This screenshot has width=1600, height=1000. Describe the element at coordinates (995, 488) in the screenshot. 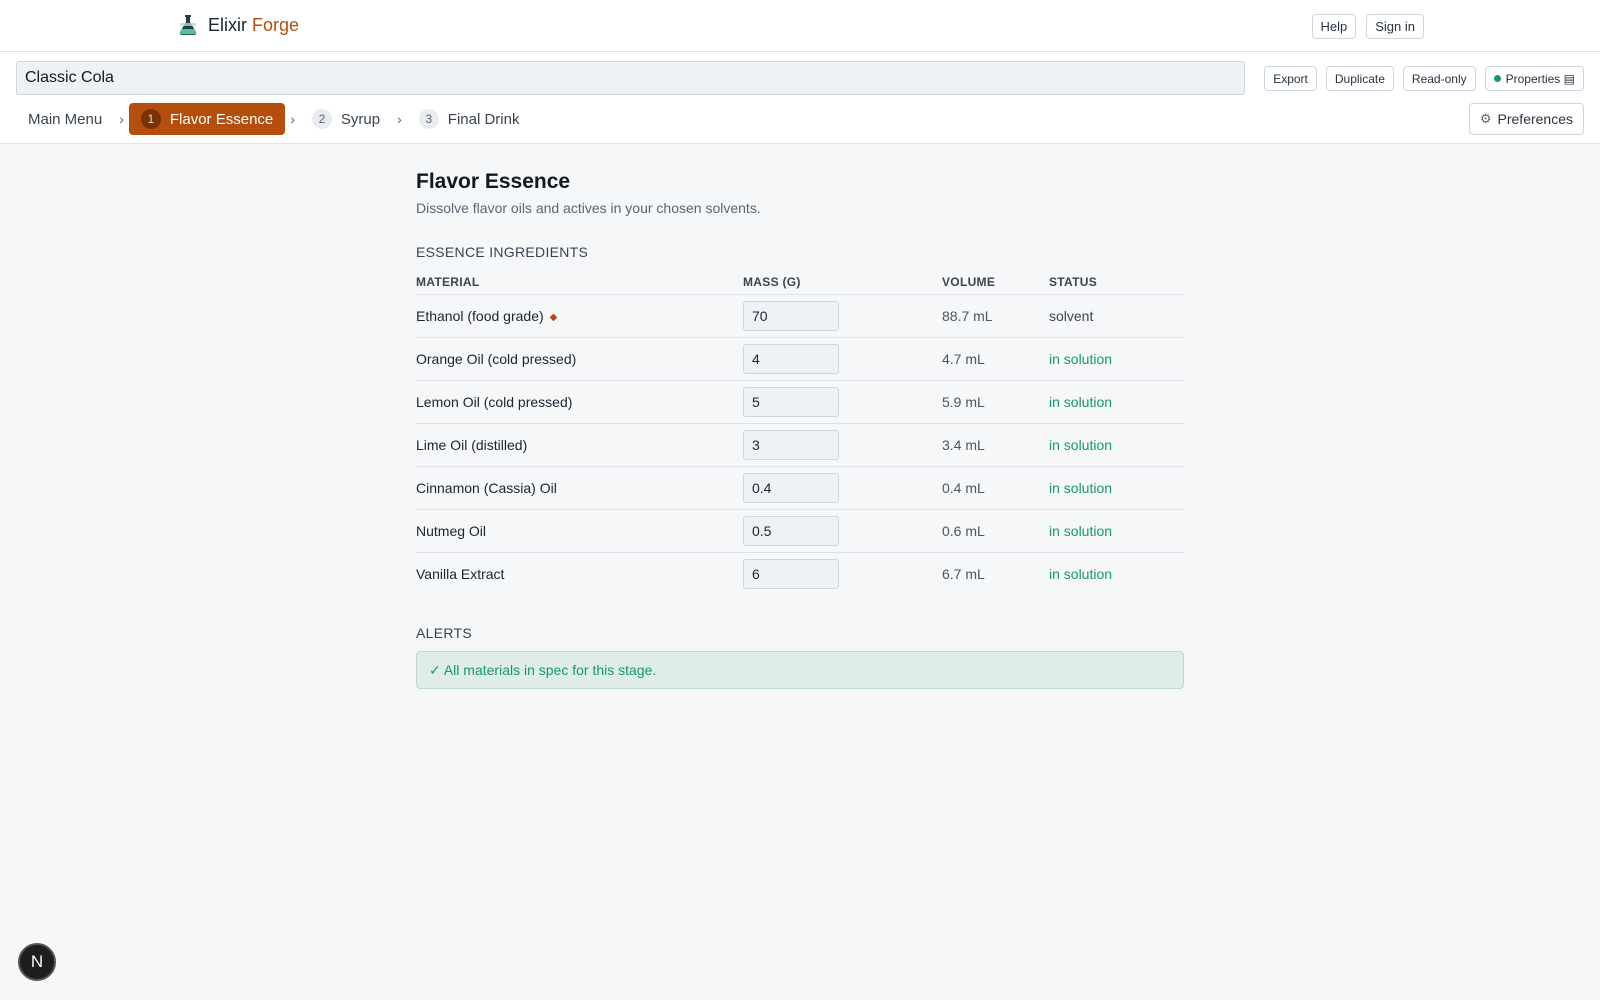

I see `volume-cell: 0.4 mL` at that location.